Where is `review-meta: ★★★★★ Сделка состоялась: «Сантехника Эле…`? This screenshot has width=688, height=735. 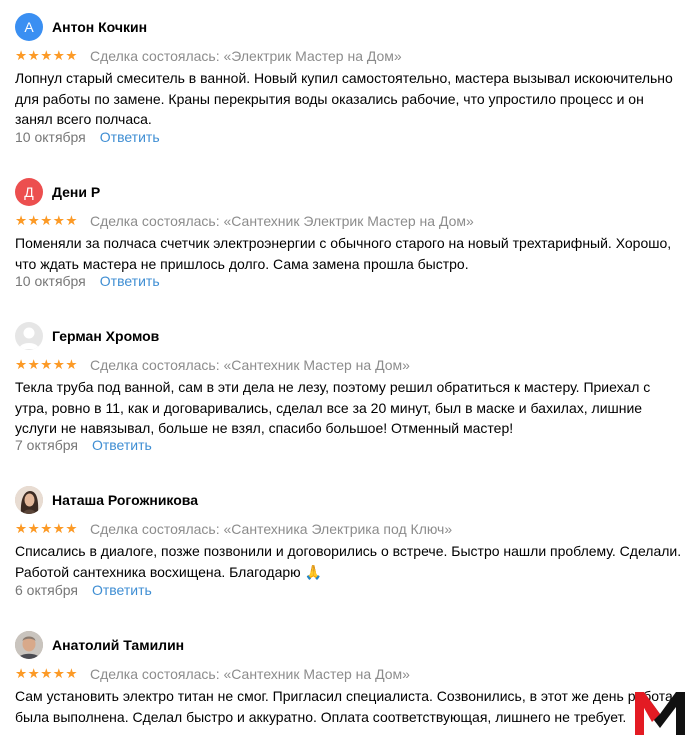
review-meta: ★★★★★ Сделка состоялась: «Сантехника Эле… is located at coordinates (233, 529).